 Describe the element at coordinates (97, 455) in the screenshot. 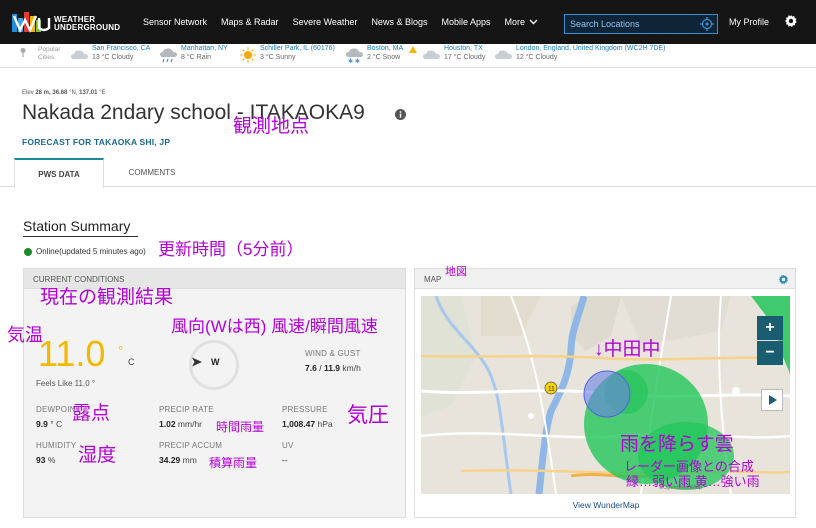

I see `annotation-humidity: 湿度` at that location.